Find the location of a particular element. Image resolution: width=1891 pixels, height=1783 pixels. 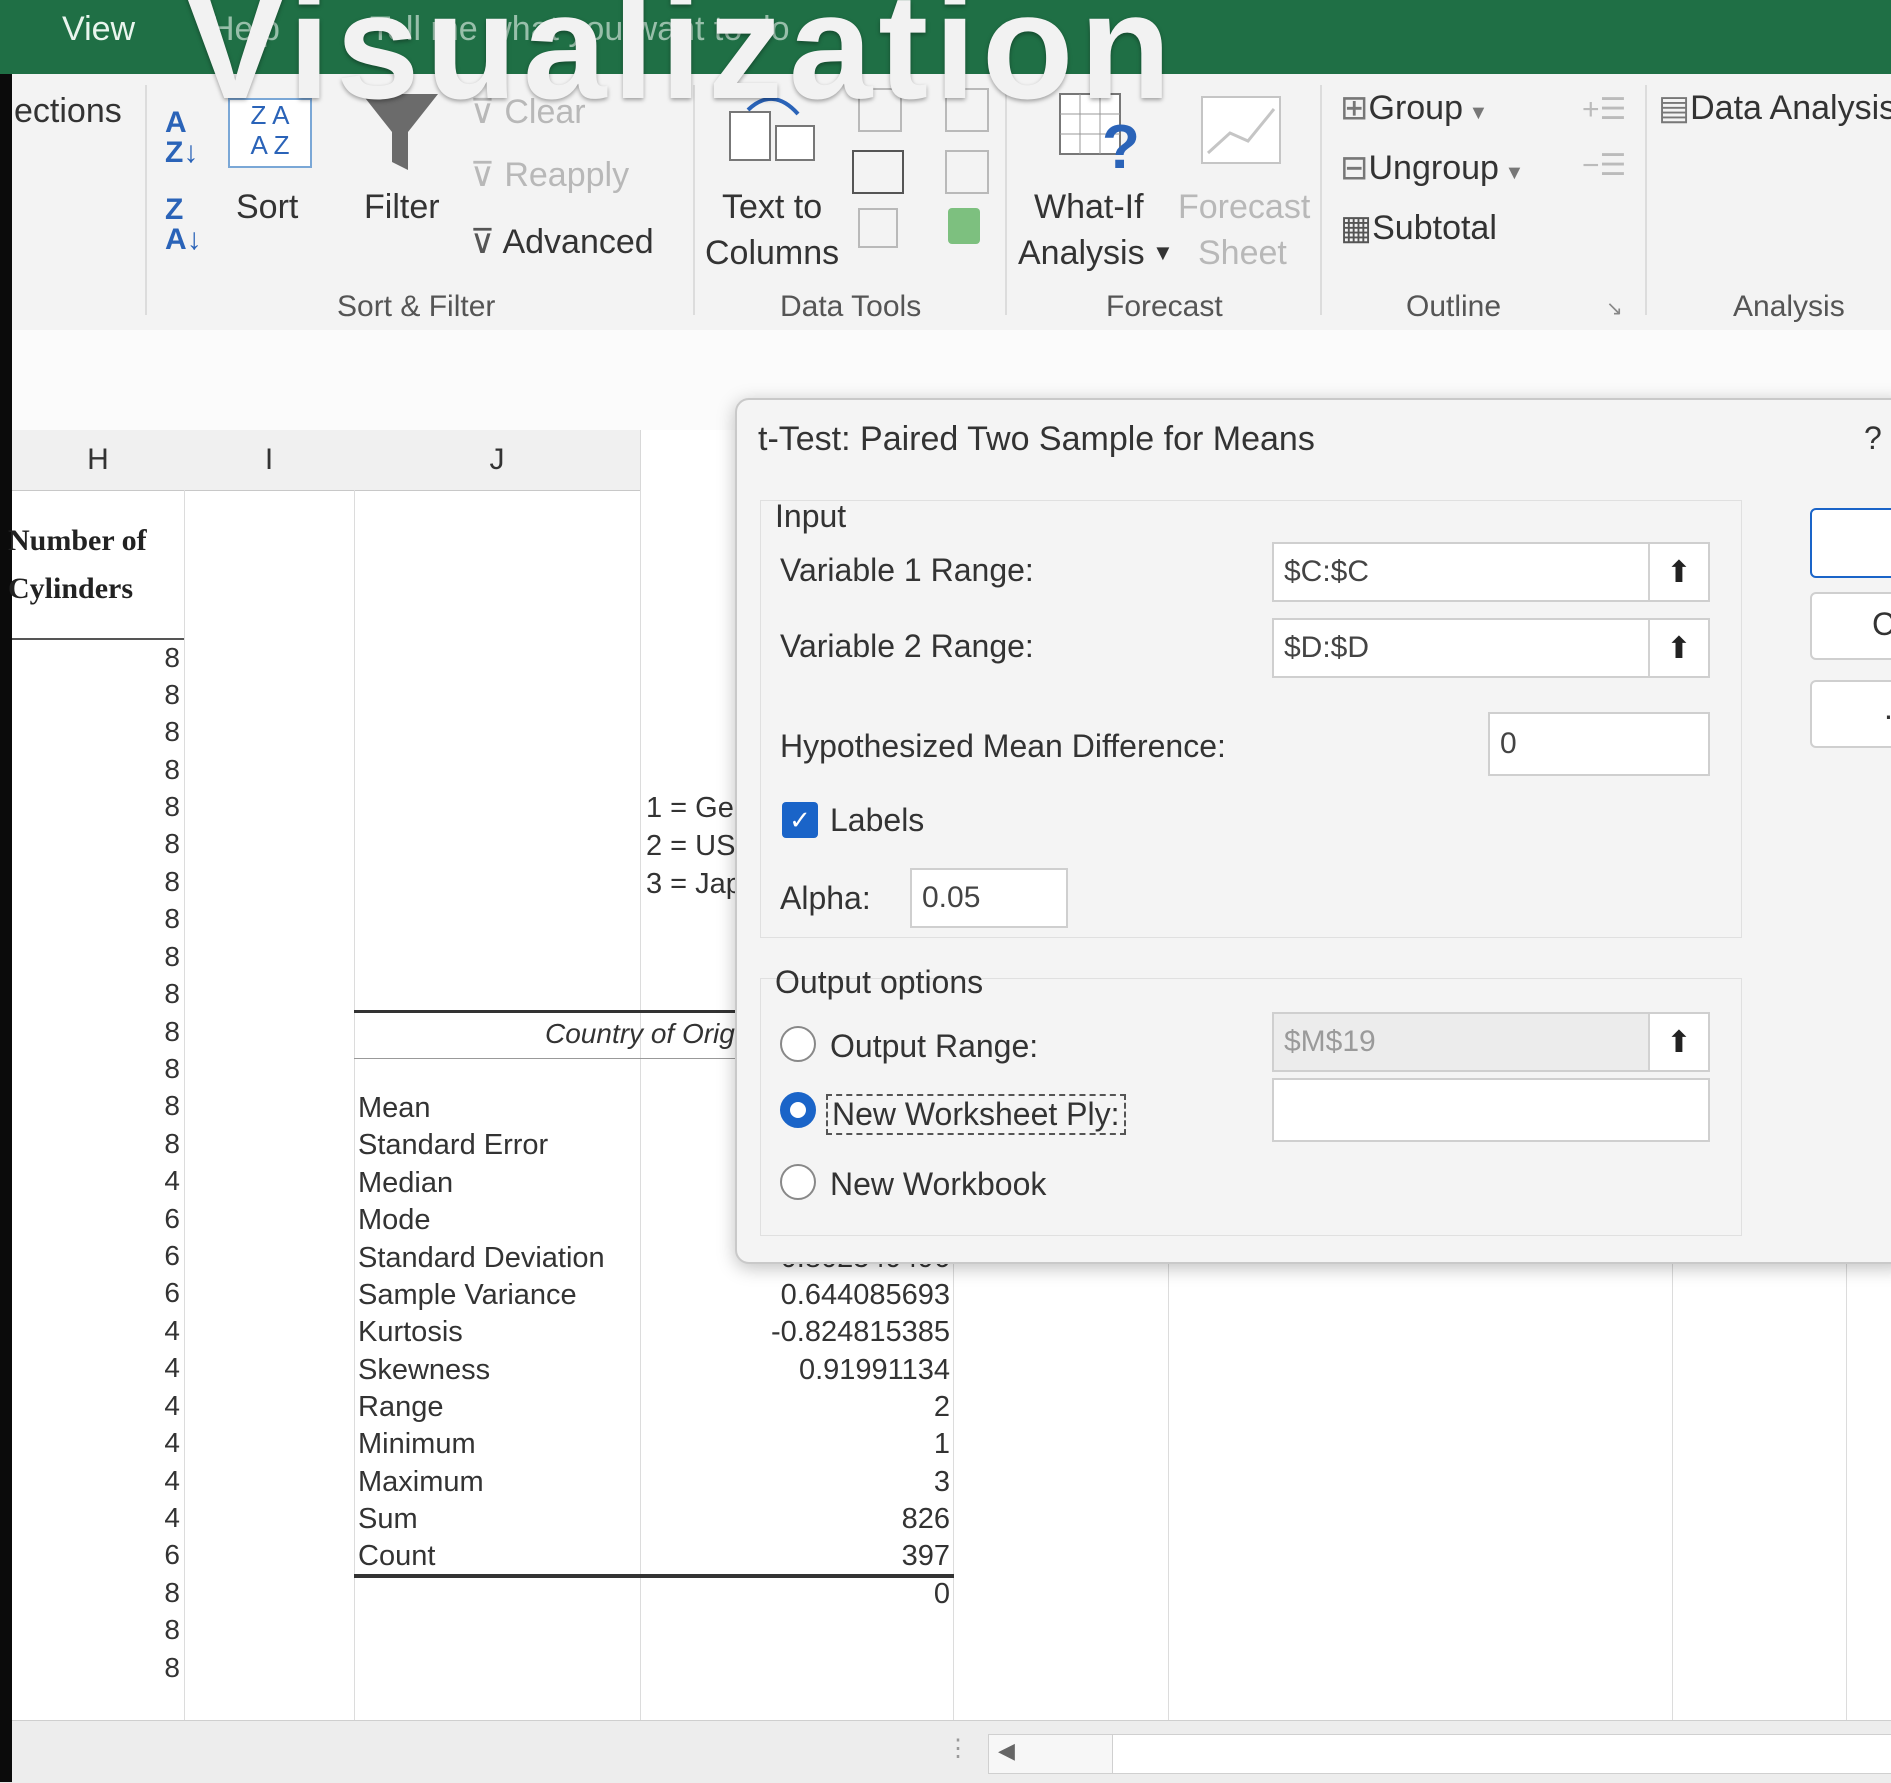

chevron-down-icon: ▼ is located at coordinates (1163, 253).